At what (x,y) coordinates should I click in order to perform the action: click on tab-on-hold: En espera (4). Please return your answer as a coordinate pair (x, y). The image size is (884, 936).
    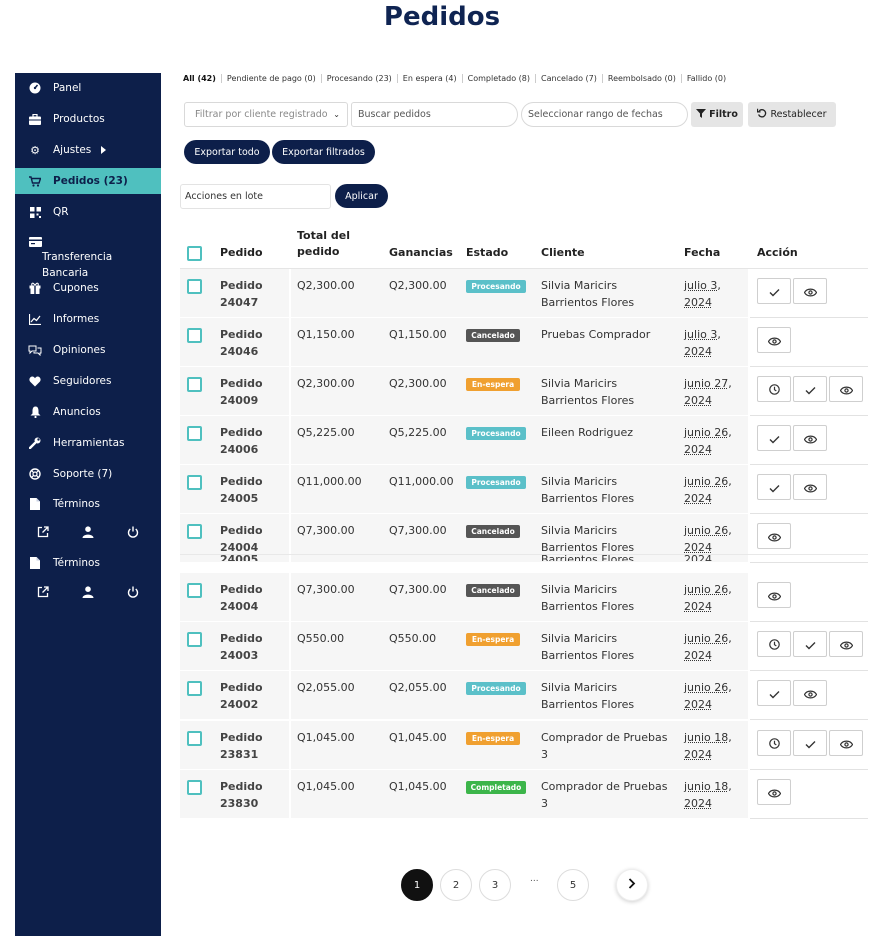
    Looking at the image, I should click on (430, 78).